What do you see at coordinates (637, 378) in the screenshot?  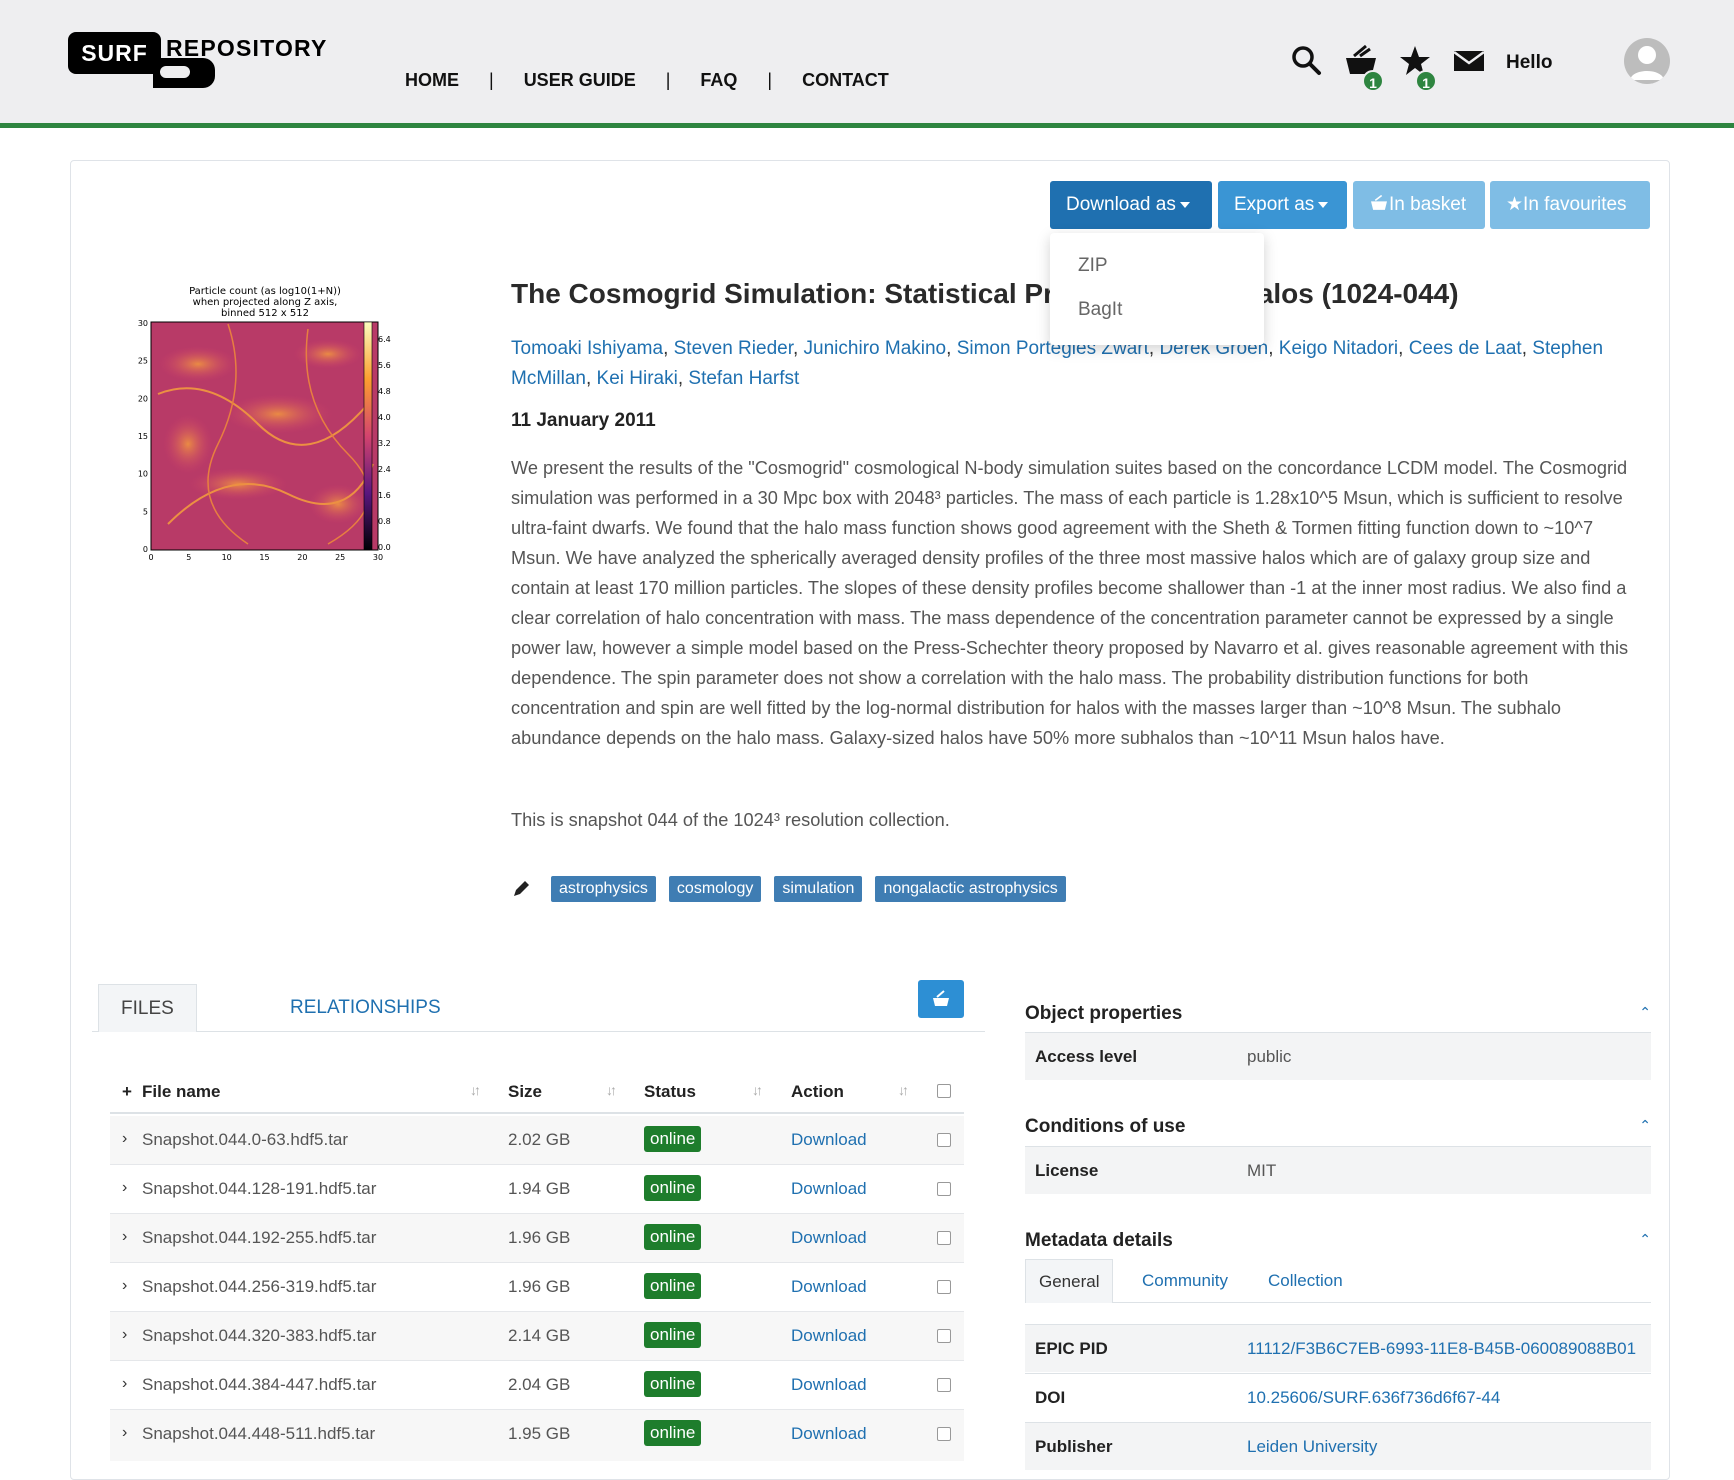 I see `author-link: Kei Hiraki` at bounding box center [637, 378].